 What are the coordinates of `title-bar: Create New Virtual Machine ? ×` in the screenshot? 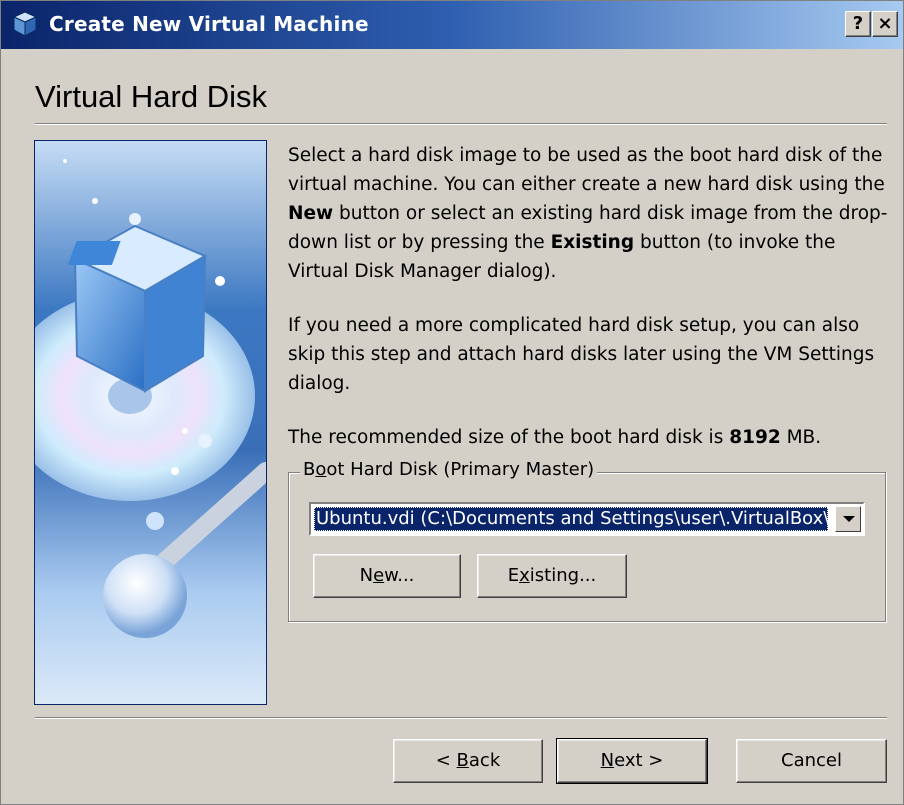 It's located at (452, 25).